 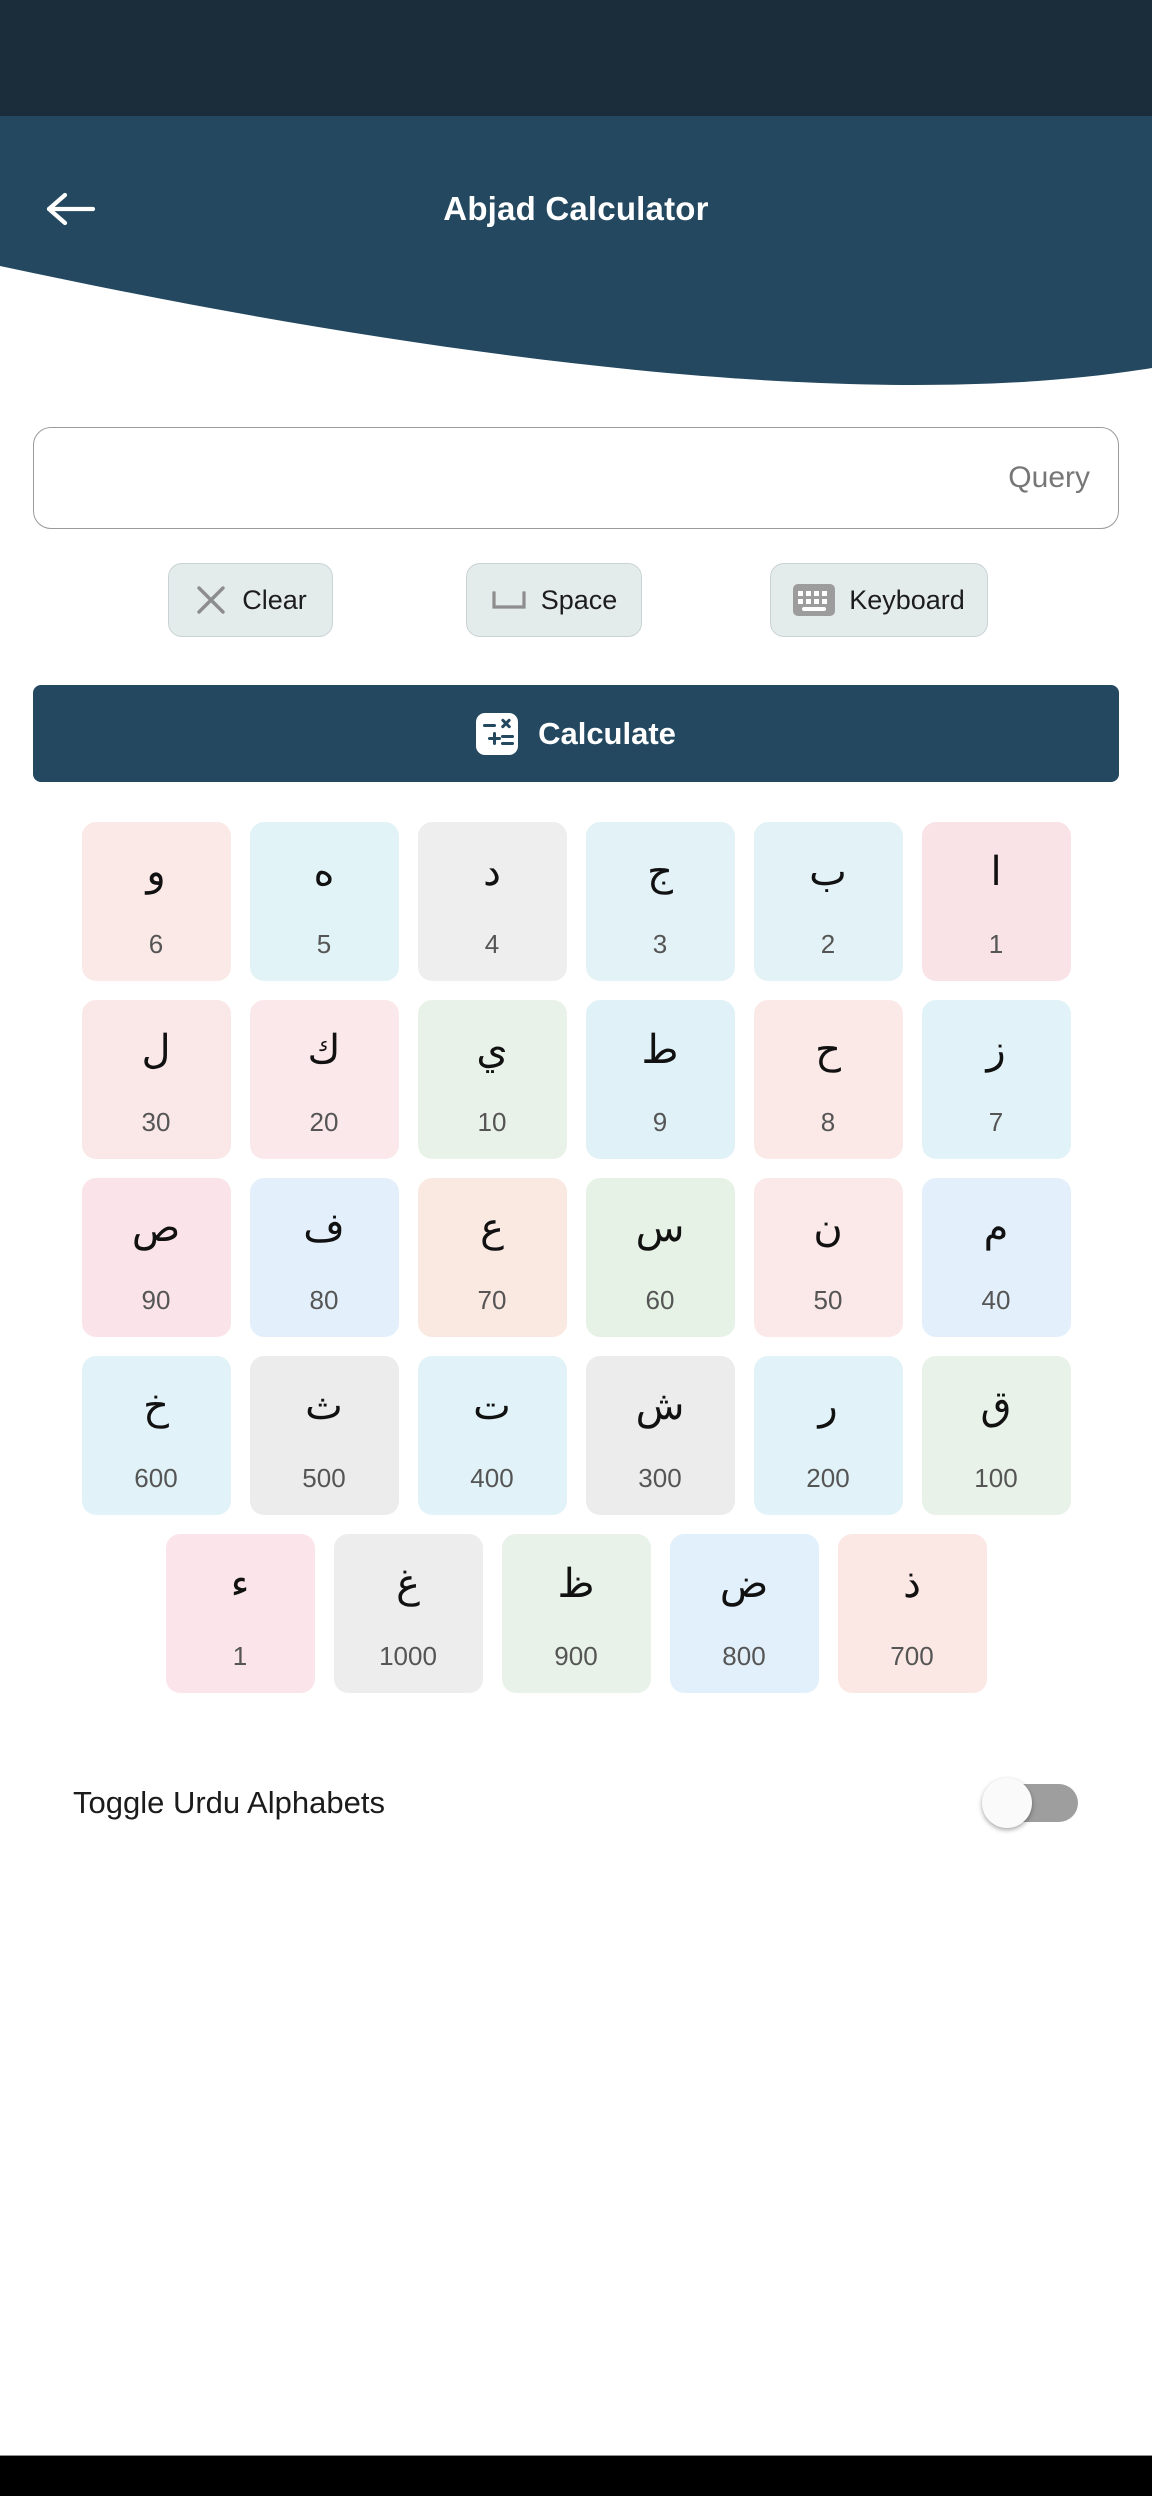 What do you see at coordinates (408, 1584) in the screenshot?
I see `letter-glyph: غ` at bounding box center [408, 1584].